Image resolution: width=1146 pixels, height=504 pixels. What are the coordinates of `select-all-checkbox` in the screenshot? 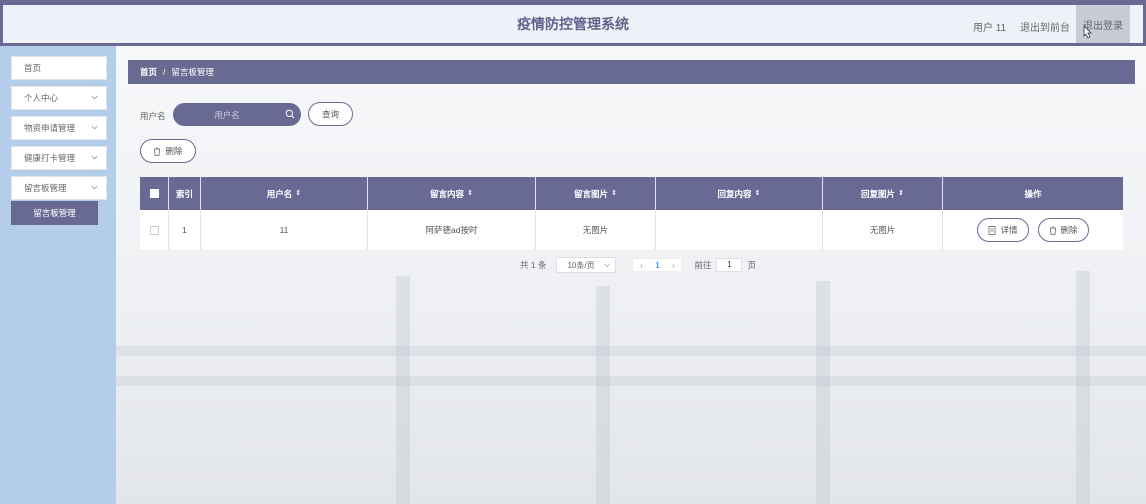 It's located at (154, 193).